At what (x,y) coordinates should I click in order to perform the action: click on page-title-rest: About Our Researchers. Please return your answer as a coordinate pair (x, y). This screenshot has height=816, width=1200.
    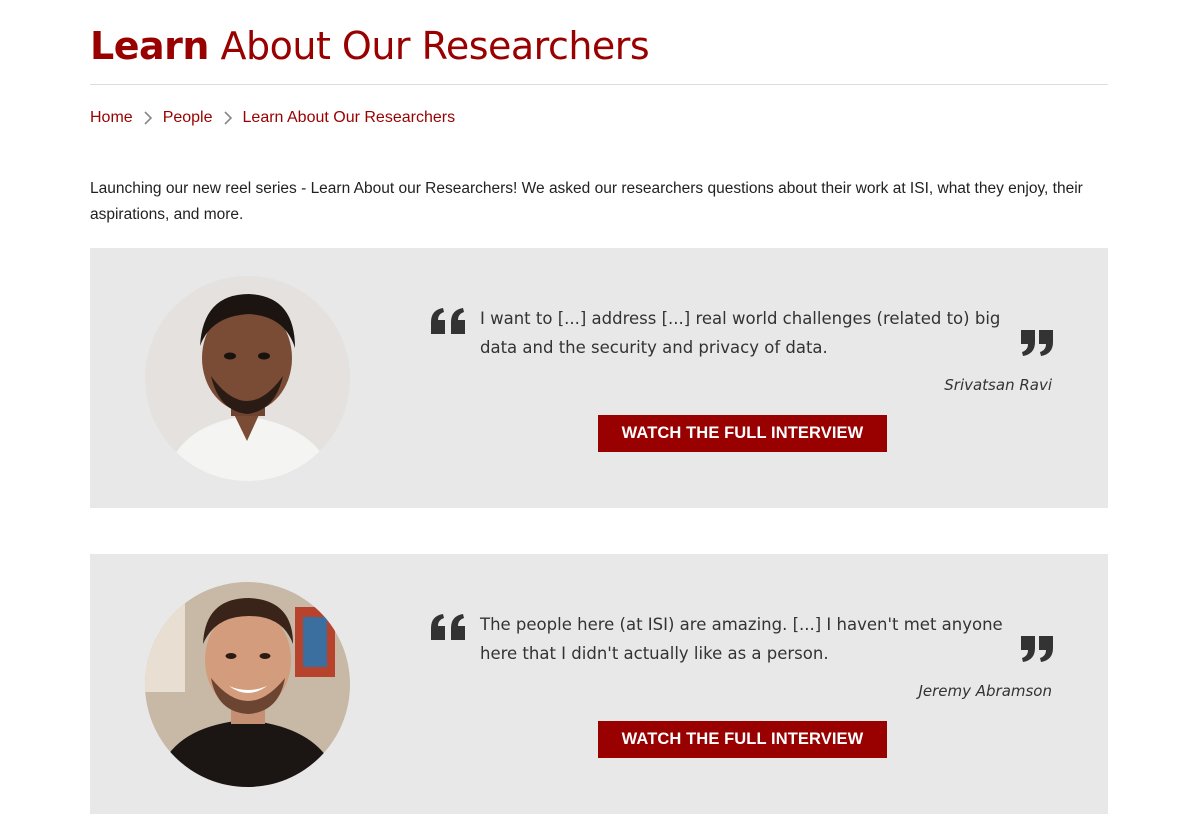
    Looking at the image, I should click on (429, 46).